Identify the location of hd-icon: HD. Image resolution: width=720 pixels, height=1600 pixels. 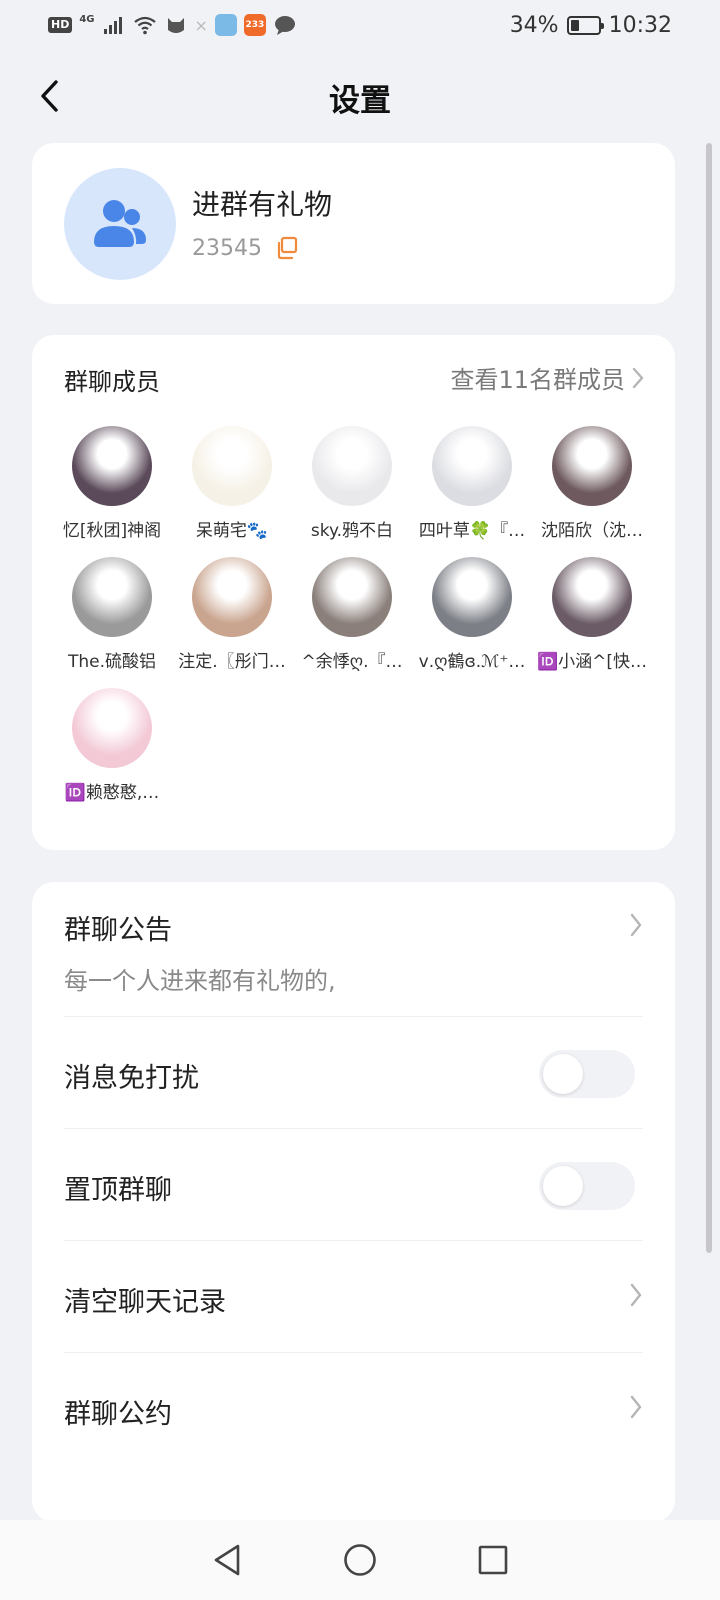
(60, 25).